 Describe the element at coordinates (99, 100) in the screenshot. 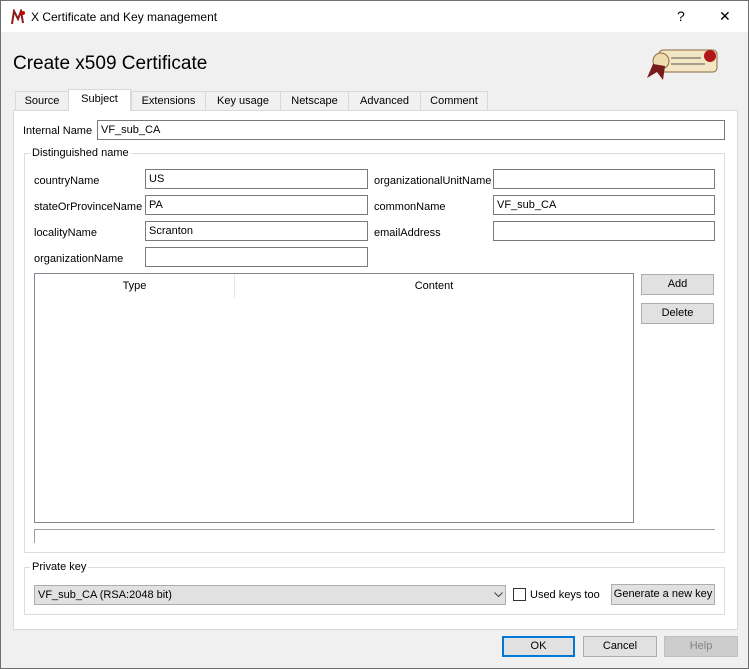

I see `tab-subject: Subject` at that location.